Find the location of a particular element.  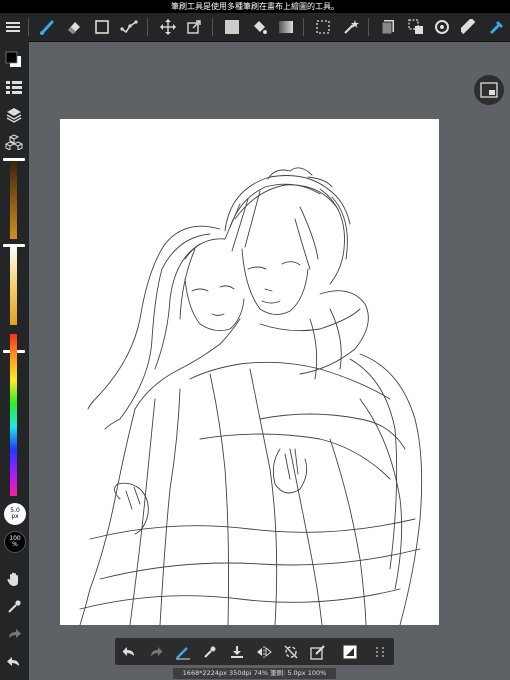

import-icon is located at coordinates (237, 651).